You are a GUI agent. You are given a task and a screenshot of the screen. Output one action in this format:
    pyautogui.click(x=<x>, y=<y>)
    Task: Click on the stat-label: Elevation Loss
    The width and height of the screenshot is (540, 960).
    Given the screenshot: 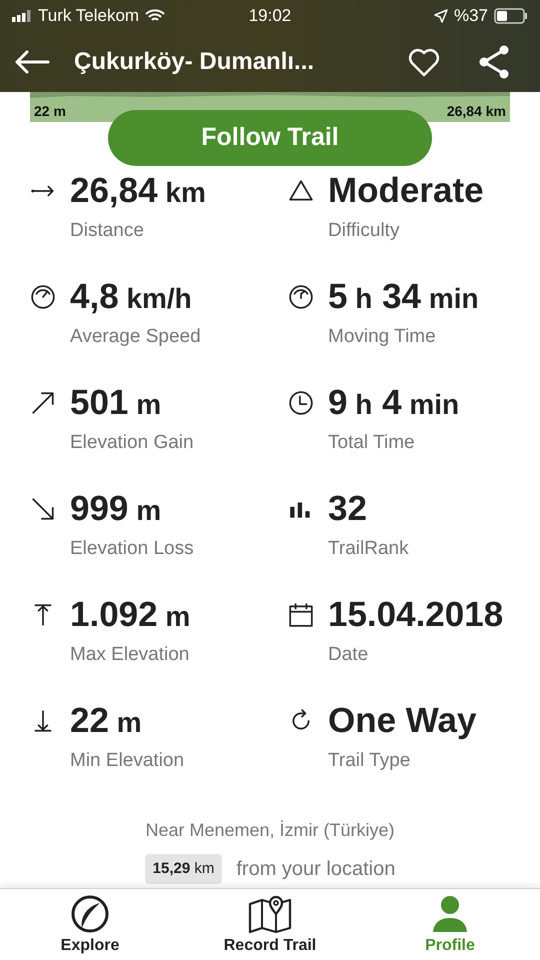 What is the action you would take?
    pyautogui.click(x=132, y=549)
    